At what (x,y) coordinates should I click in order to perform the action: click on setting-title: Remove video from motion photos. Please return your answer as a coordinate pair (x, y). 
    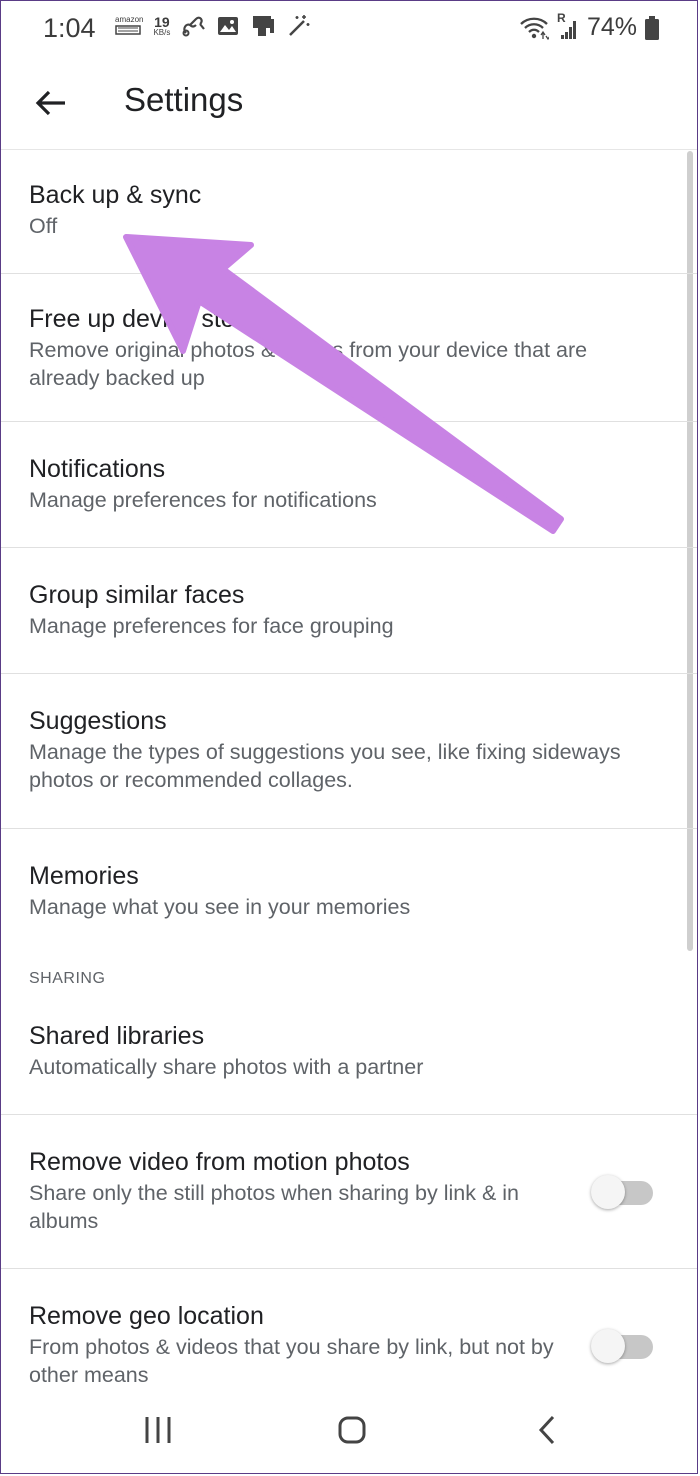
    Looking at the image, I should click on (219, 1162).